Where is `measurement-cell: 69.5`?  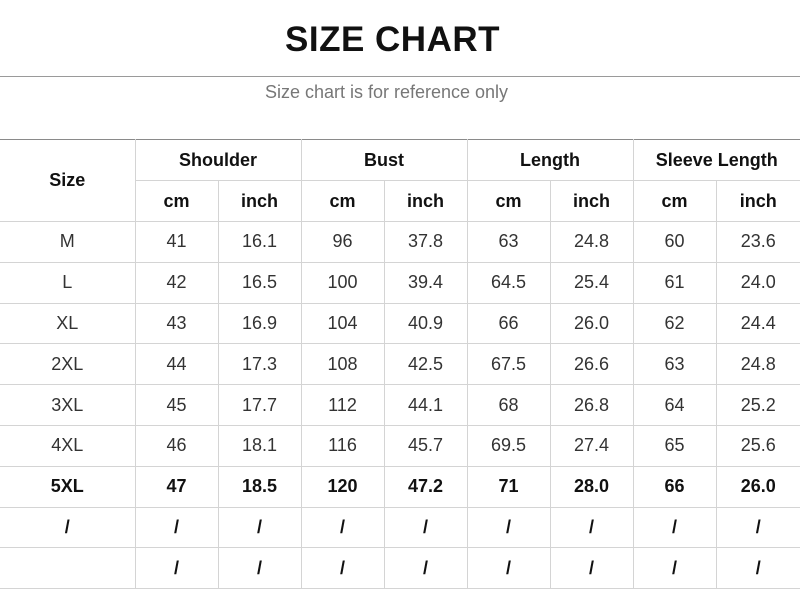 measurement-cell: 69.5 is located at coordinates (508, 445).